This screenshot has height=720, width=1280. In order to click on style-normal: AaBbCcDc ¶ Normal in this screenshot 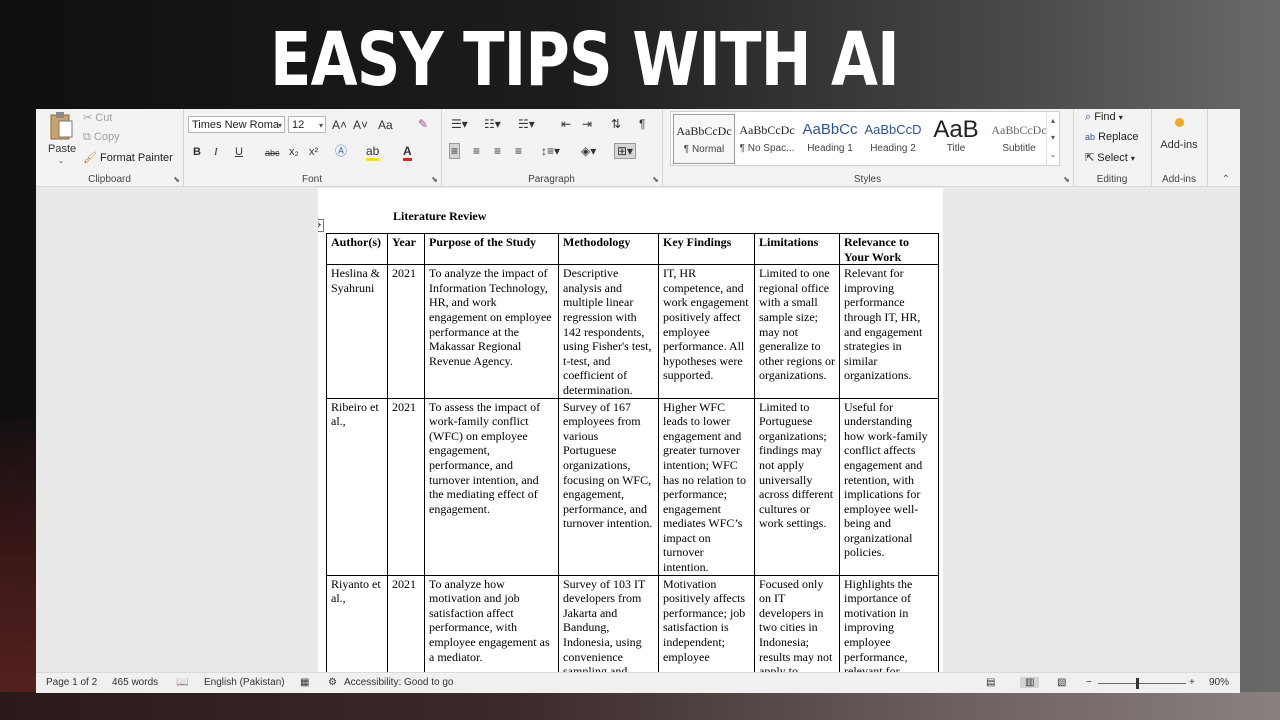, I will do `click(704, 139)`.